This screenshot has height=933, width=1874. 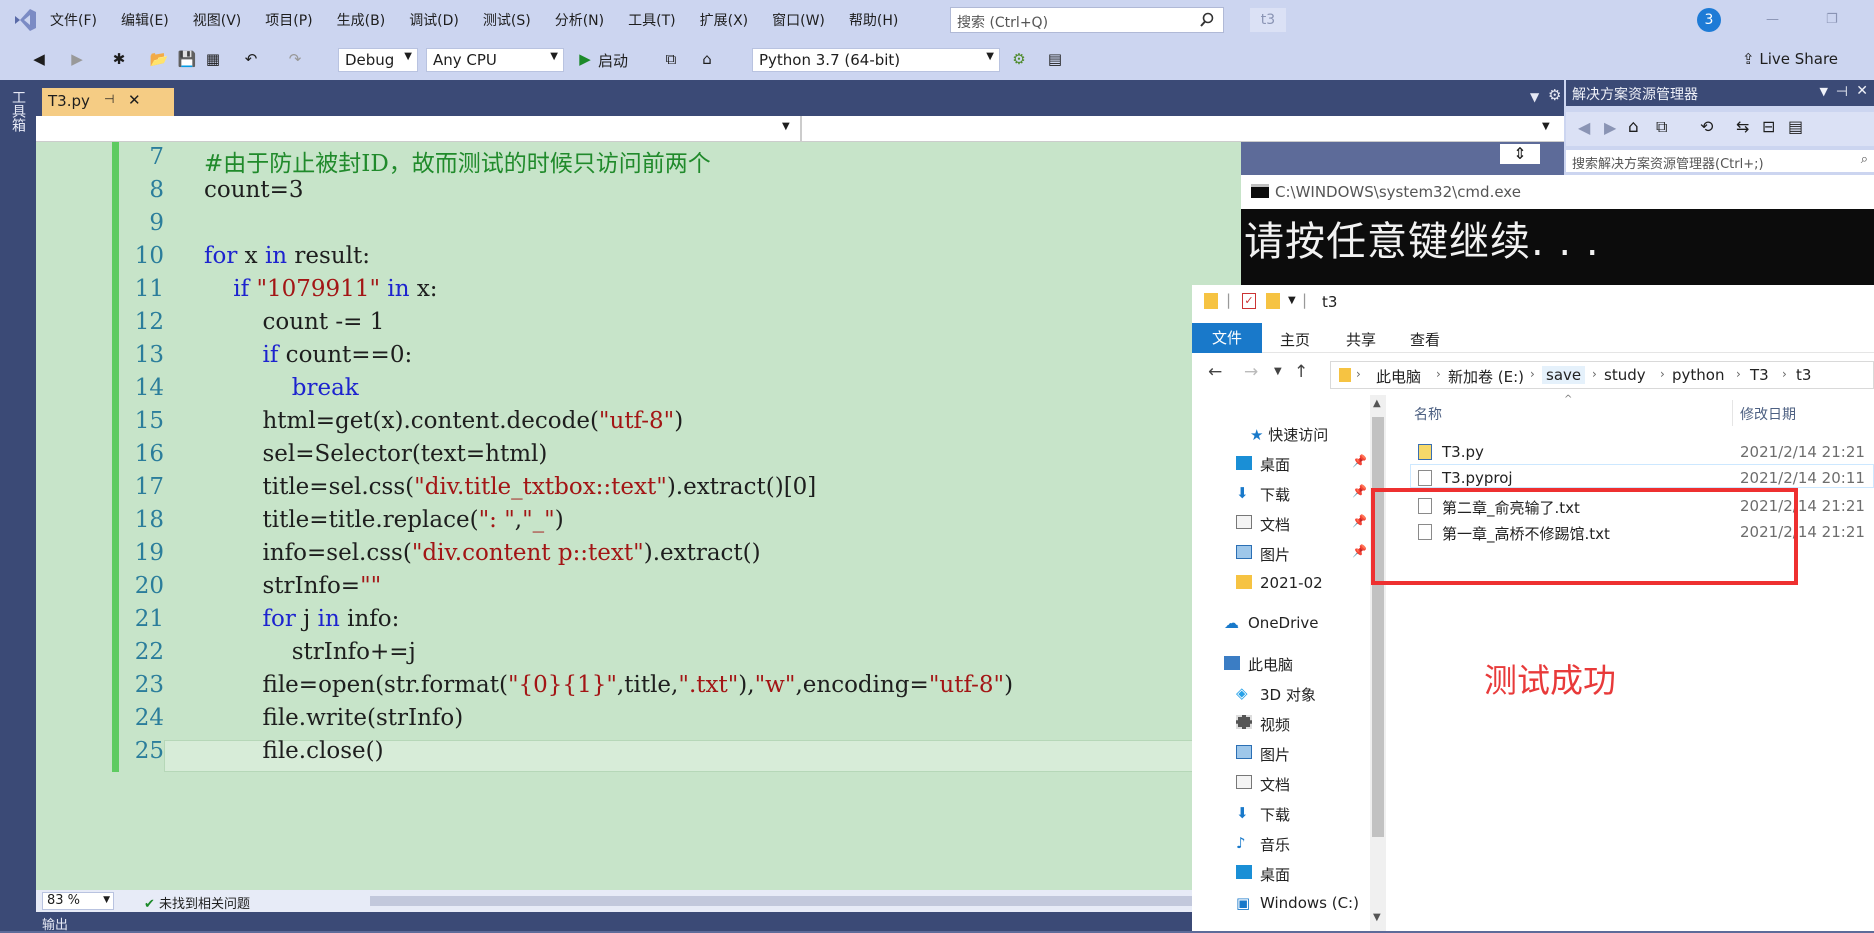 What do you see at coordinates (1301, 372) in the screenshot?
I see `up-arrow-icon: ↑` at bounding box center [1301, 372].